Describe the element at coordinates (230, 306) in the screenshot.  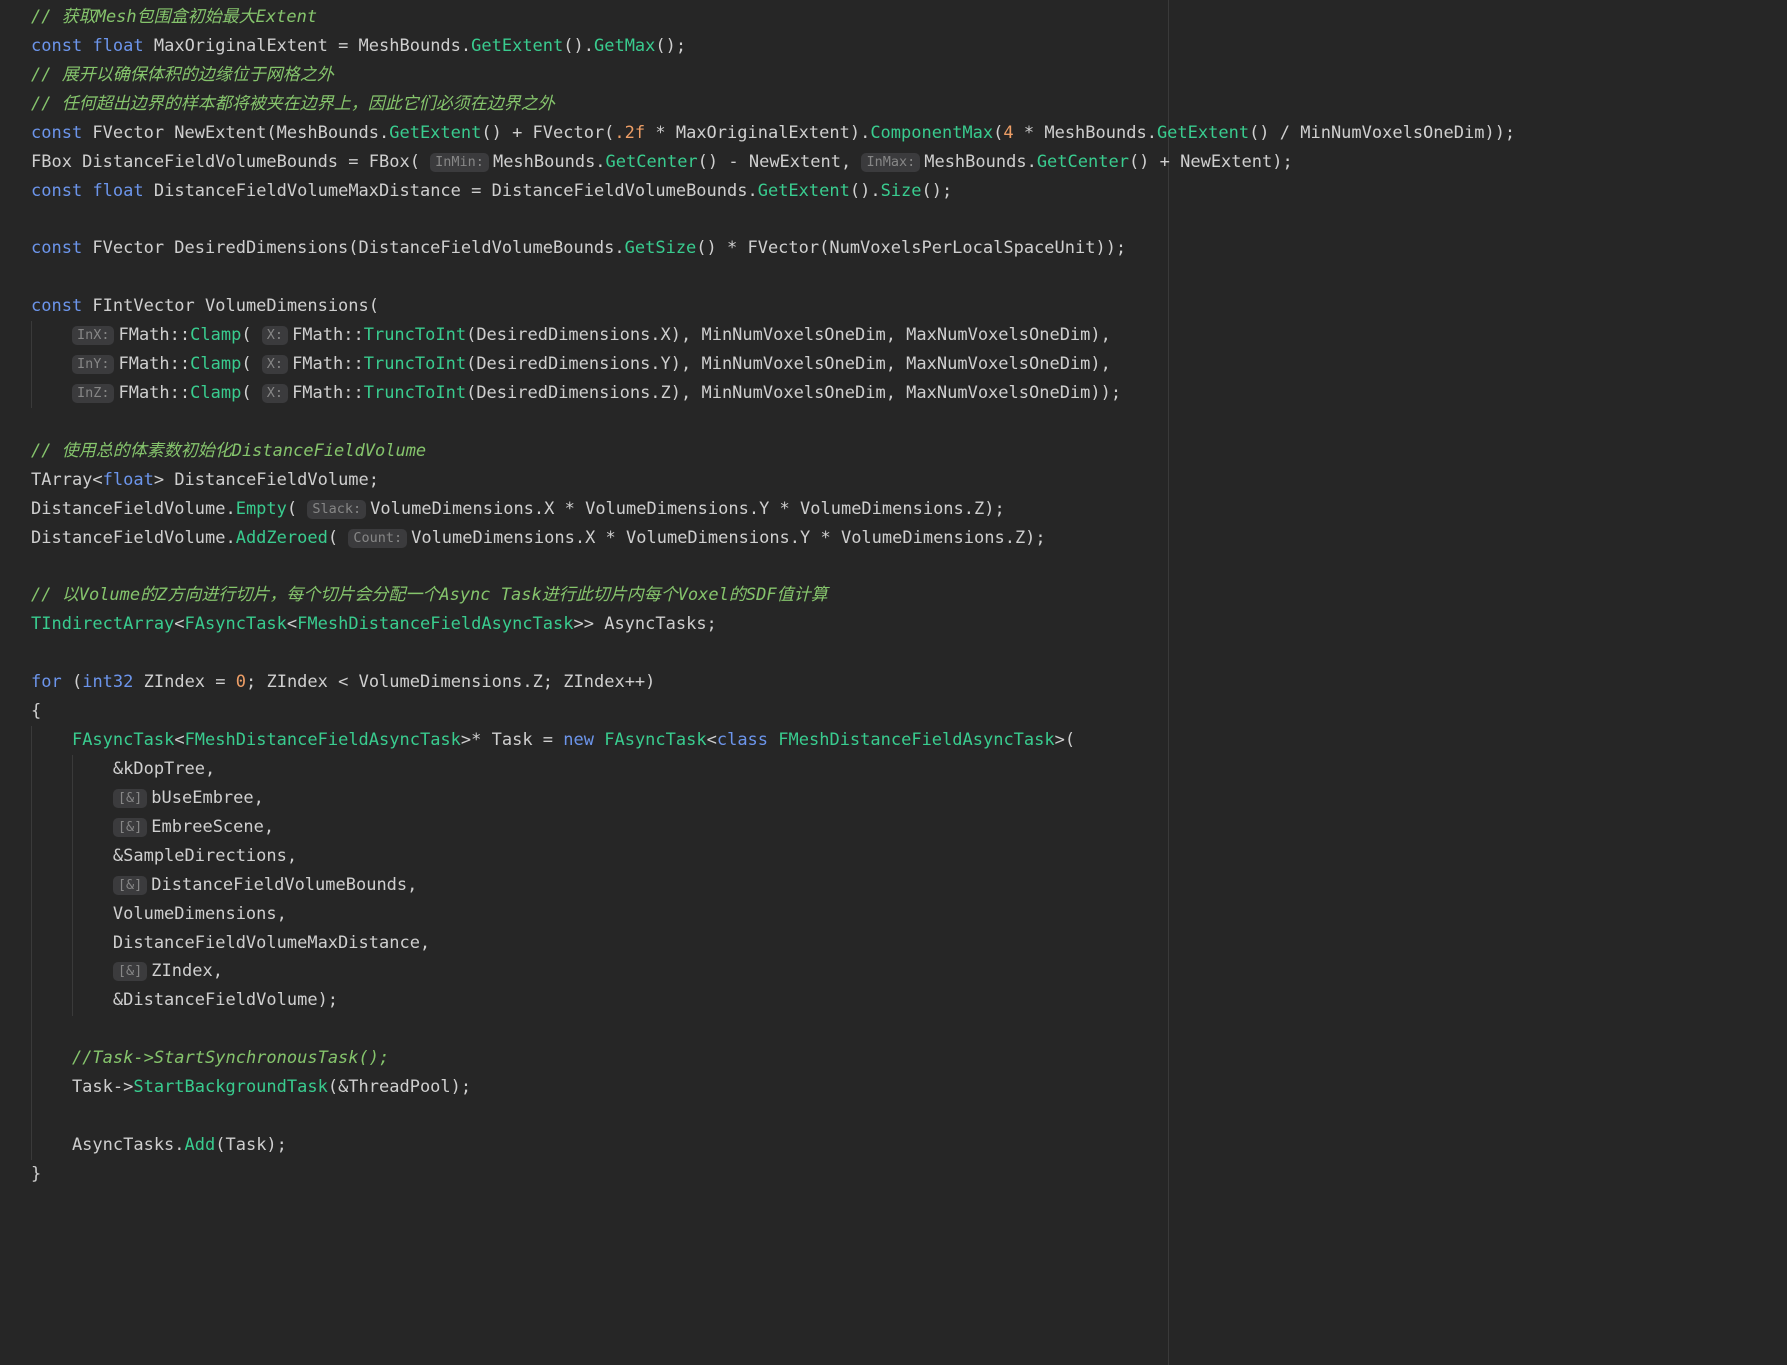
I see `code-token: FIntVector VolumeDimensions(` at that location.